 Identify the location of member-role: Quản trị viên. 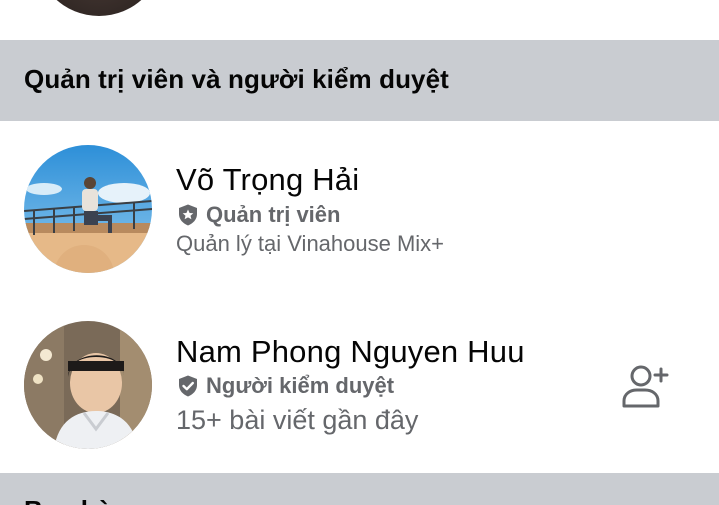
(258, 215).